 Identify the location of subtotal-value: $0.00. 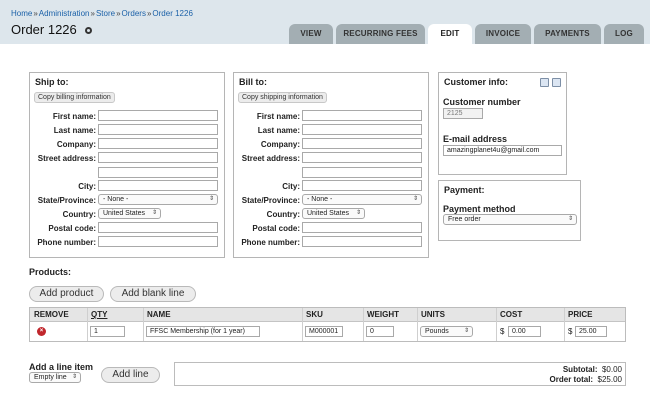
(611, 369).